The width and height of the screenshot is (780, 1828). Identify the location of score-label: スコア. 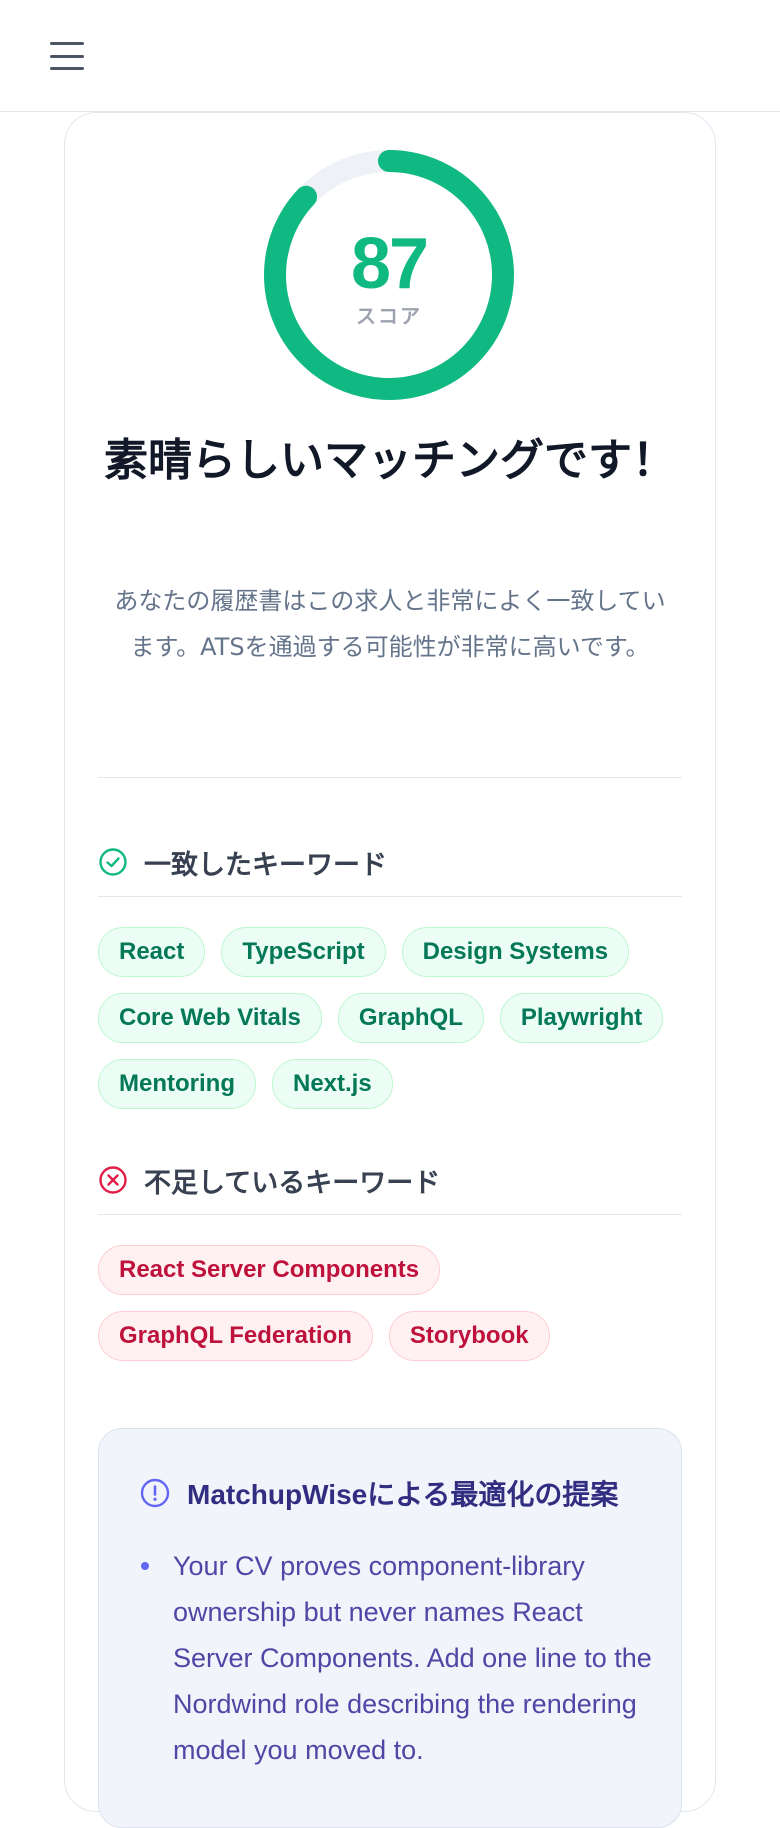
(389, 316).